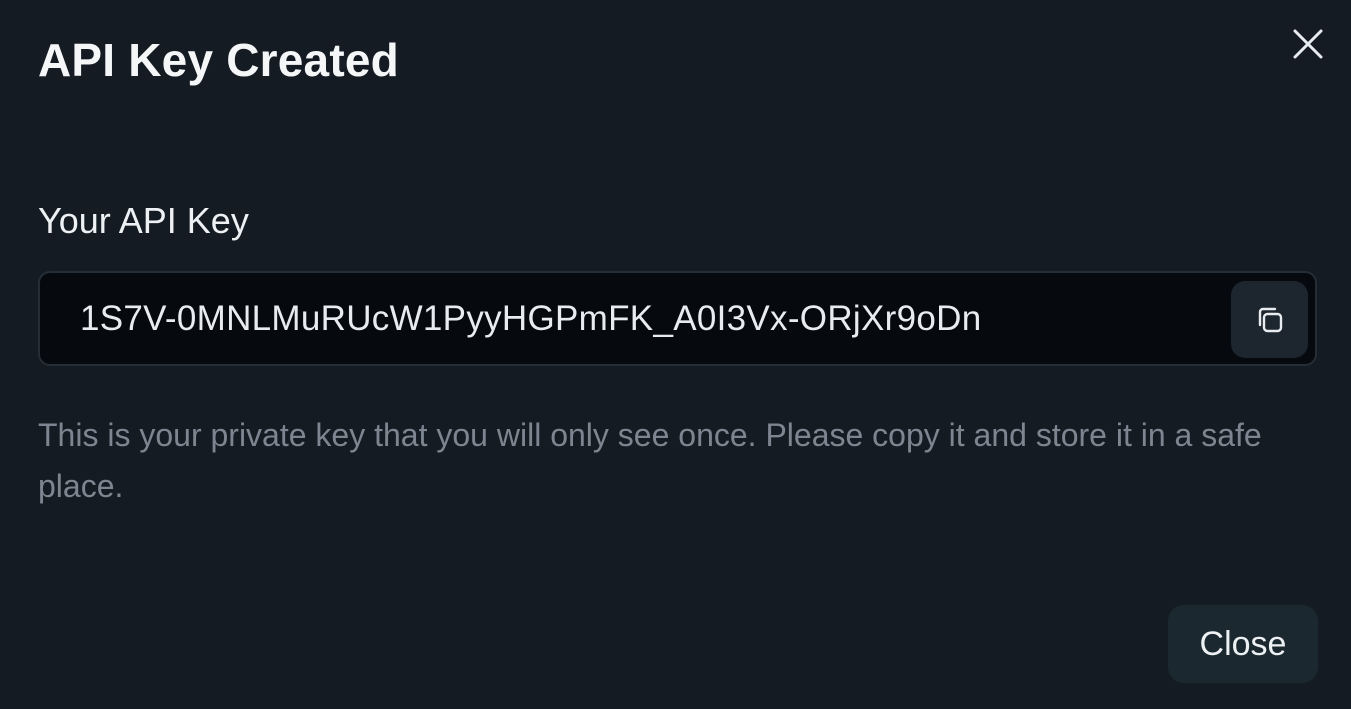 The width and height of the screenshot is (1351, 709). I want to click on close-button: Close, so click(1243, 644).